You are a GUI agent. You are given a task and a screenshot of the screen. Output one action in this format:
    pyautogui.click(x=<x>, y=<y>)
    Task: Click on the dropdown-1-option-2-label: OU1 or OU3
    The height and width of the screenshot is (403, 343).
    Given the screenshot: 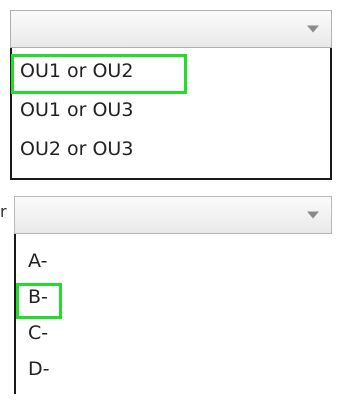 What is the action you would take?
    pyautogui.click(x=77, y=110)
    